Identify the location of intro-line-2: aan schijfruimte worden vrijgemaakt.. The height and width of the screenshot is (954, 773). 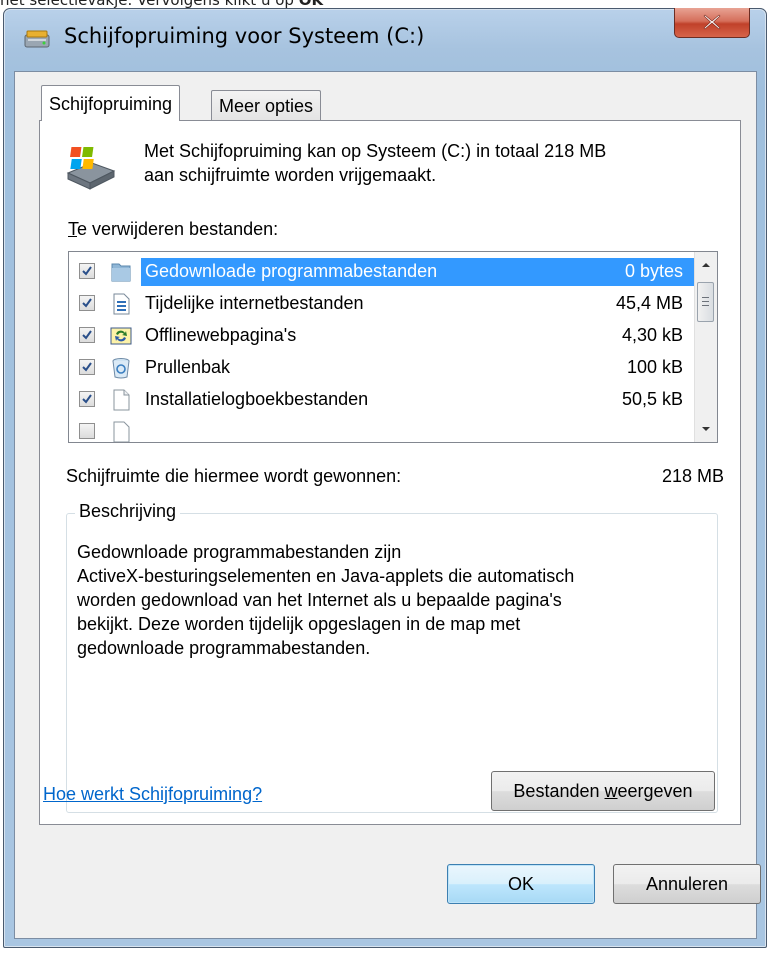
(290, 175).